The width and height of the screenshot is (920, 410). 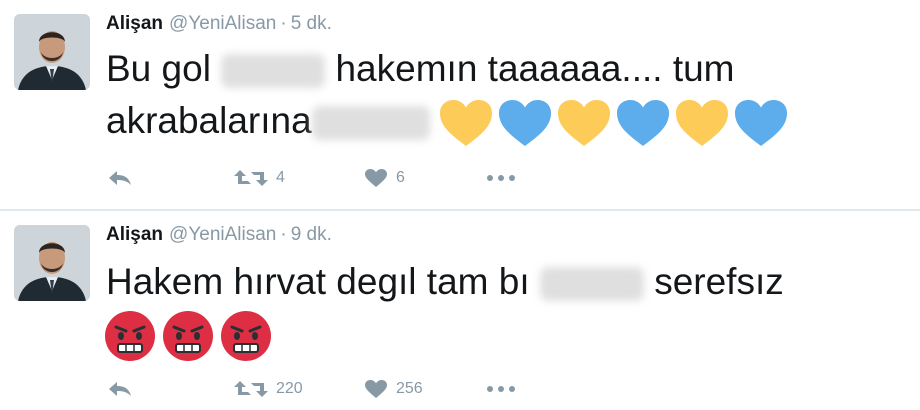 What do you see at coordinates (289, 388) in the screenshot?
I see `retweet-count: 220` at bounding box center [289, 388].